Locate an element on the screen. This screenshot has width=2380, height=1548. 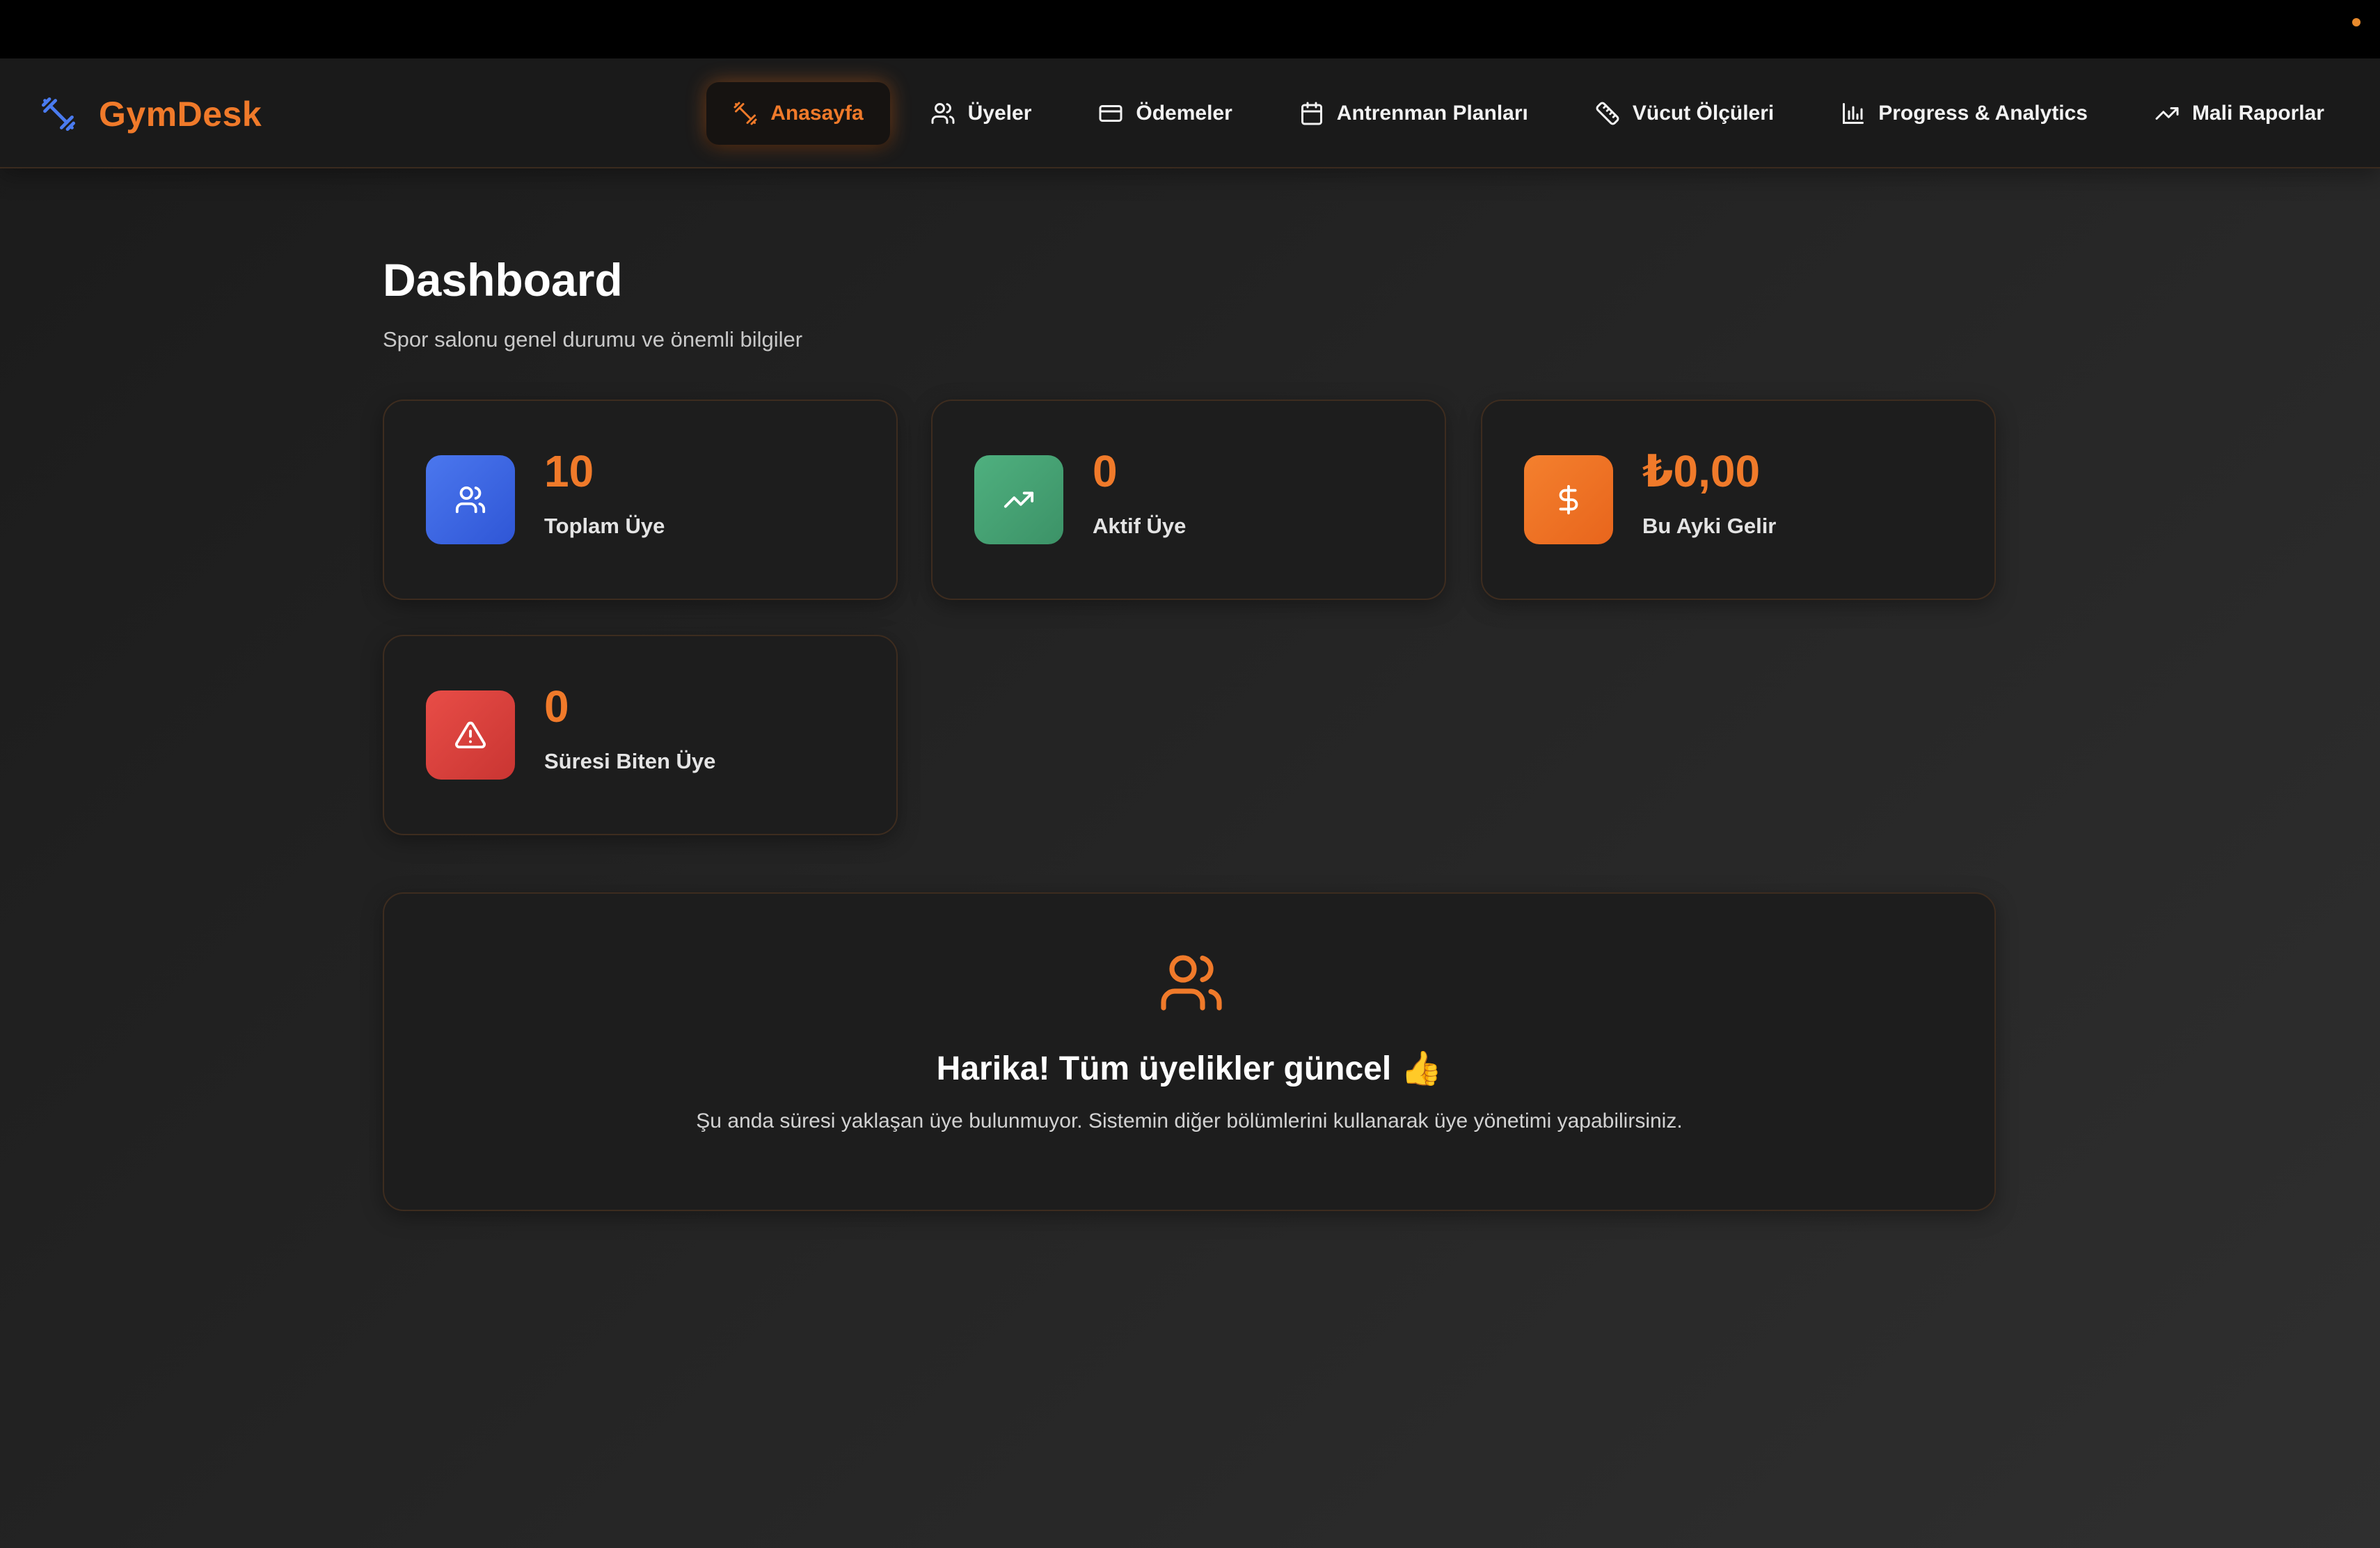
nav-item-label: Mali Raporlar is located at coordinates (2257, 113).